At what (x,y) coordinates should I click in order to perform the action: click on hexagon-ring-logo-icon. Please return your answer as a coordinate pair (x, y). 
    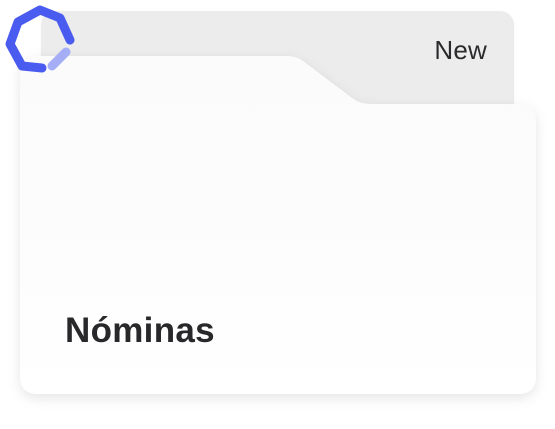
    Looking at the image, I should click on (40, 39).